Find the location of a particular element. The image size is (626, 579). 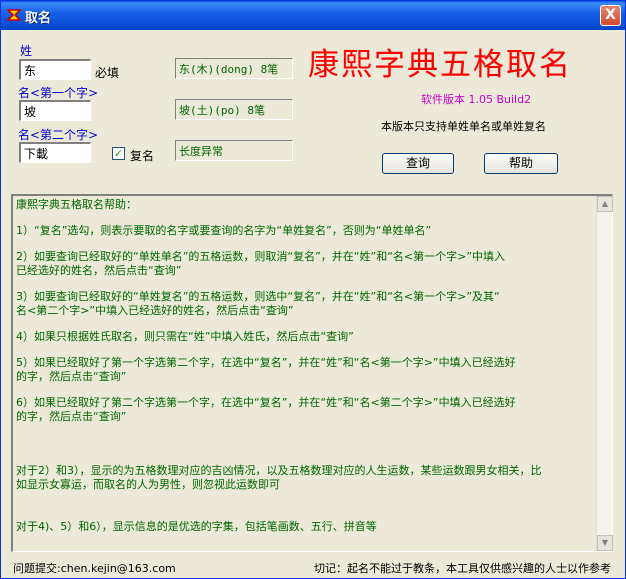

help-button: 帮助 is located at coordinates (521, 163).